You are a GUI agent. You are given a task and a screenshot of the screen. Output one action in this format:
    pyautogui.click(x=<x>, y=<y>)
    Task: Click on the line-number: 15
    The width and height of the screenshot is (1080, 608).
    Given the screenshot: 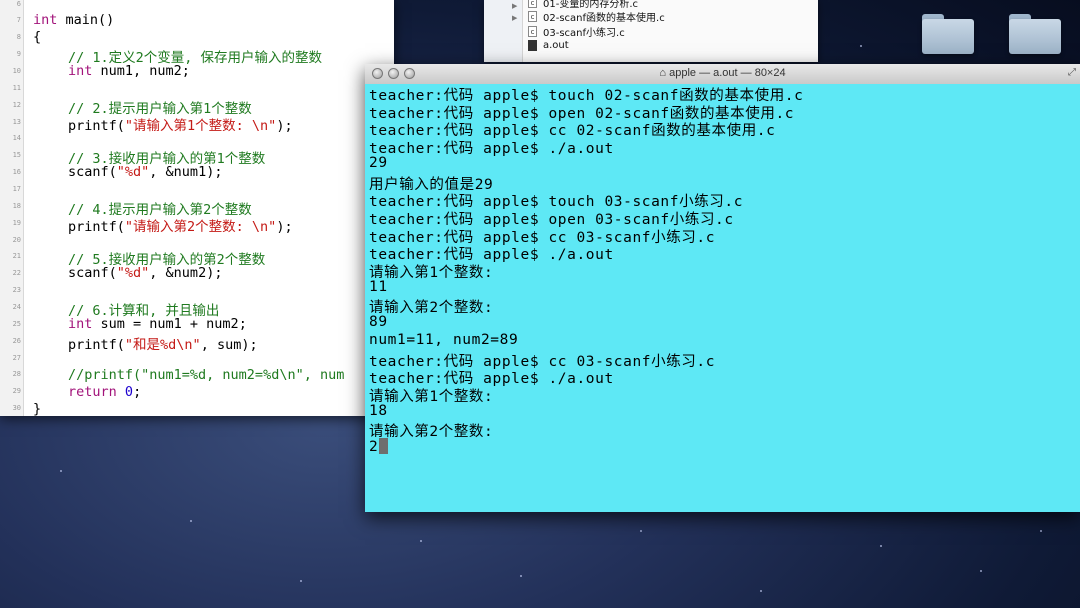 What is the action you would take?
    pyautogui.click(x=16, y=155)
    